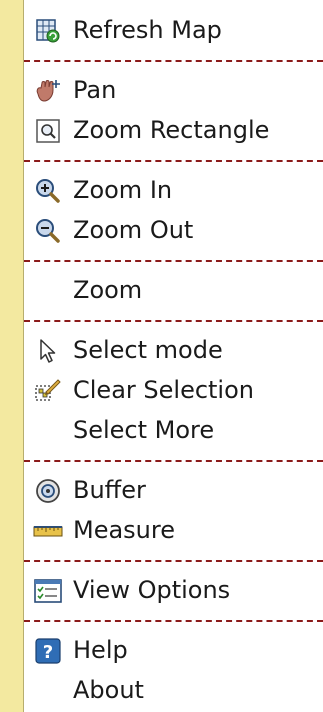  I want to click on menu-item-view-options: View Options, so click(173, 591).